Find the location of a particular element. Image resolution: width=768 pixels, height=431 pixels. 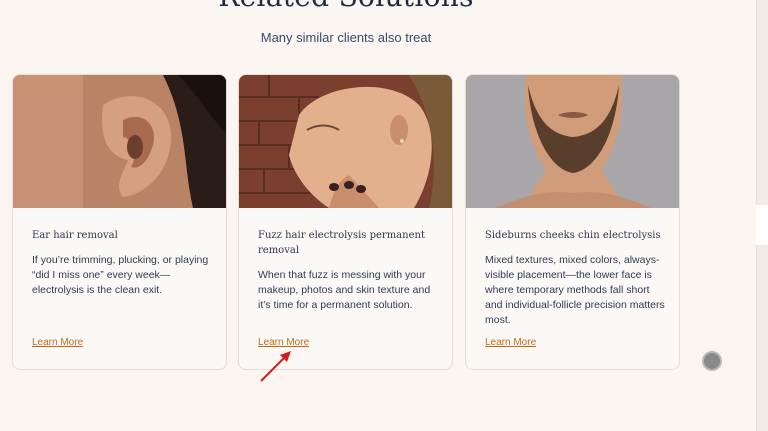

card-title: Sideburns cheeks chin electrolysis is located at coordinates (573, 235).